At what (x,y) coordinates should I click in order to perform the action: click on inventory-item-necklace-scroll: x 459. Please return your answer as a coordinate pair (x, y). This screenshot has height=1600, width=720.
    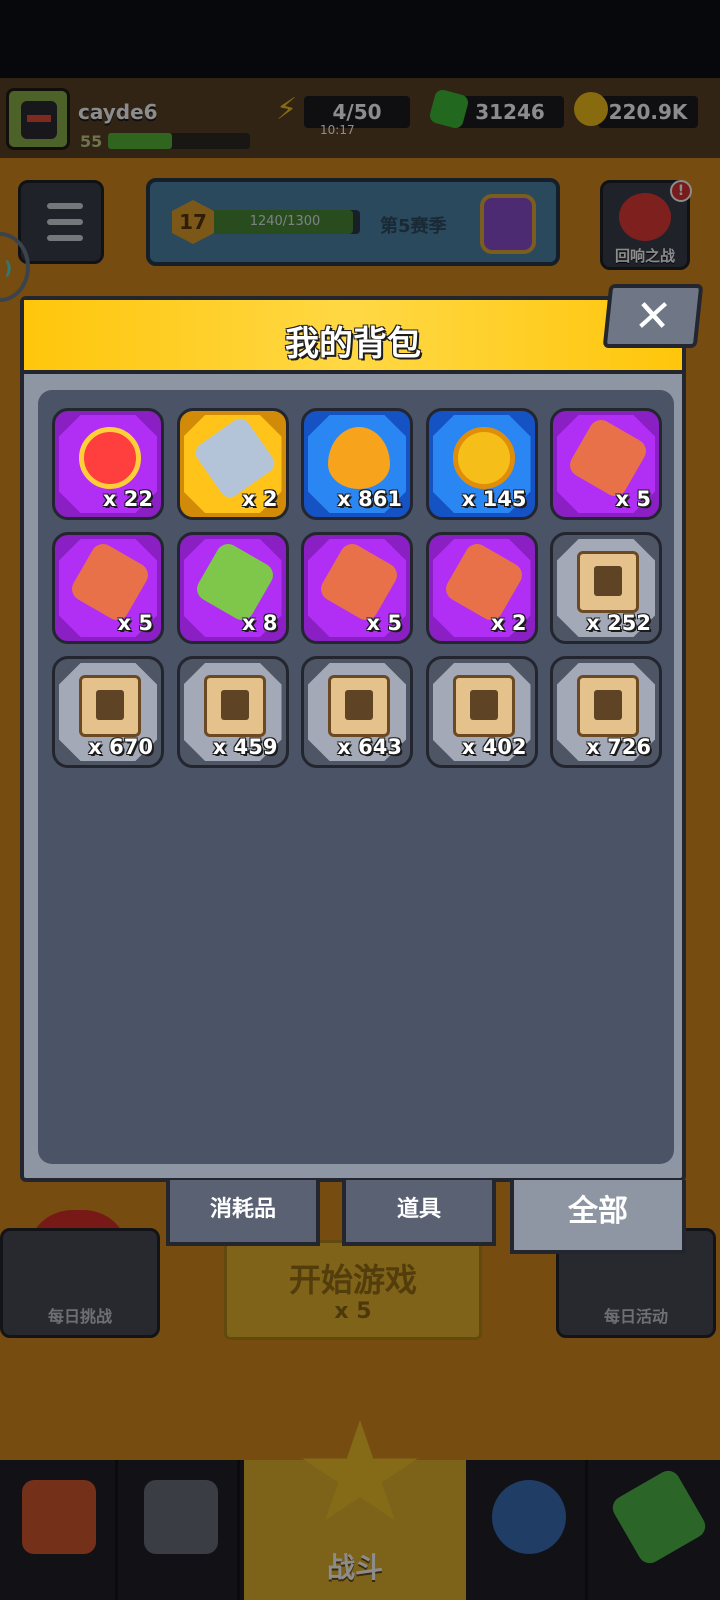
    Looking at the image, I should click on (232, 712).